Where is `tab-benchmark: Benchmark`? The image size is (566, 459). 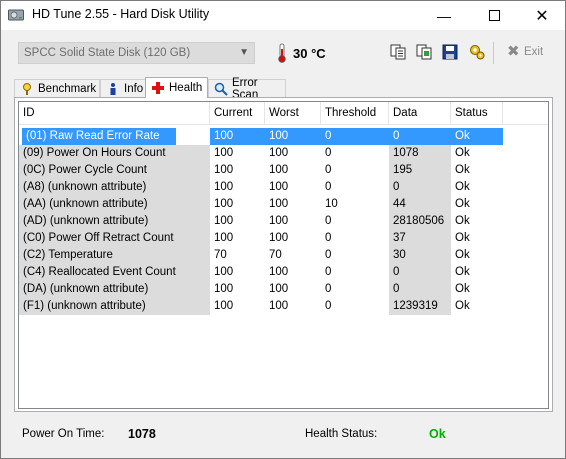 tab-benchmark: Benchmark is located at coordinates (57, 88).